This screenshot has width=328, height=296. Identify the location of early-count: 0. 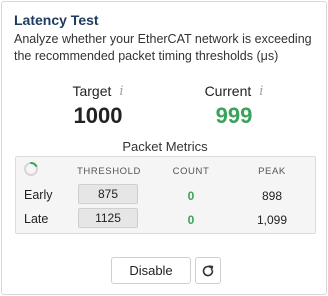
(191, 196).